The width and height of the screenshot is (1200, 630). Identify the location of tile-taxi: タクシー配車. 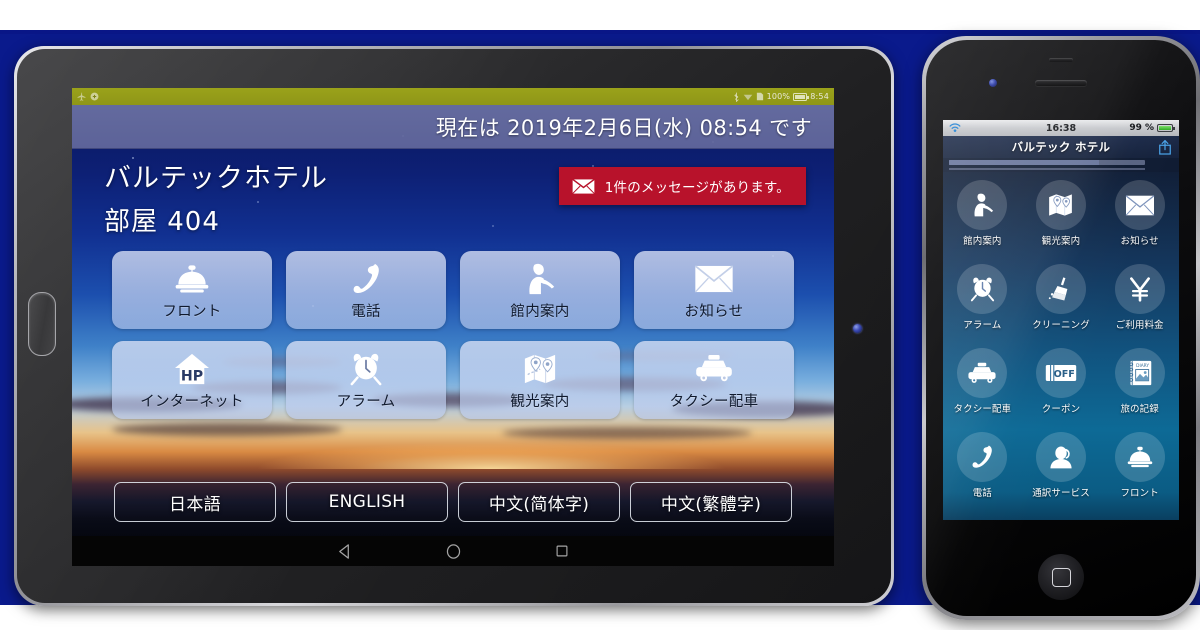
(714, 380).